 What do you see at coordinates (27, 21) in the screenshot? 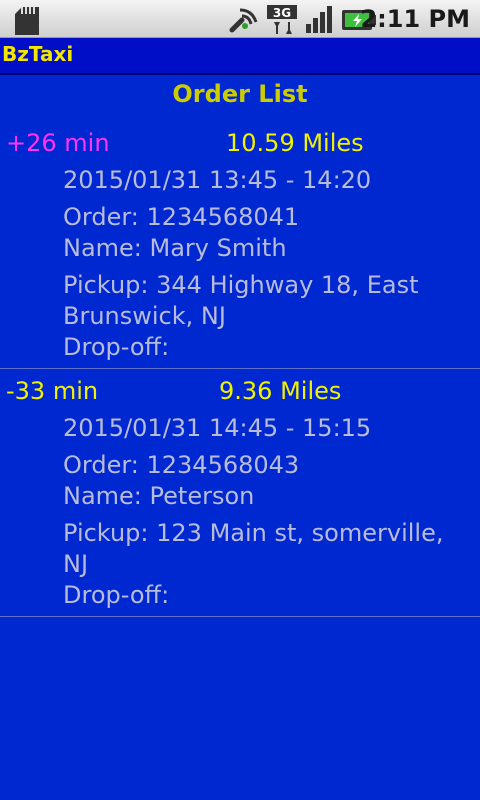
I see `sd-card-icon` at bounding box center [27, 21].